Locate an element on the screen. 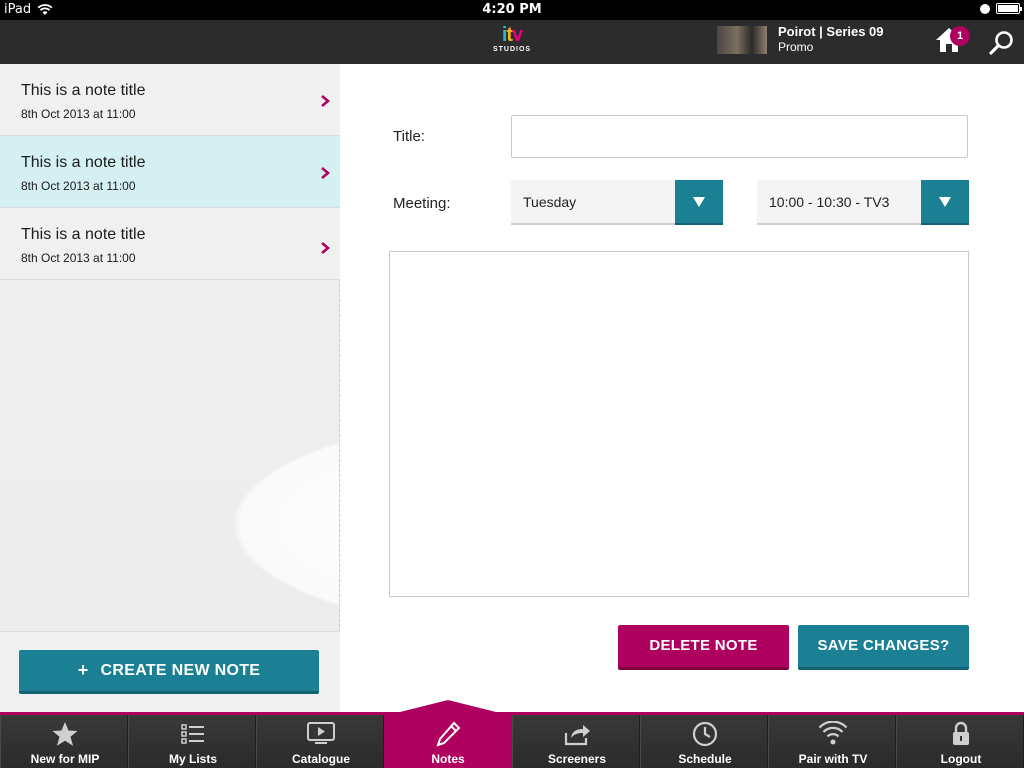 Image resolution: width=1024 pixels, height=768 pixels. tab-my-lists: My Lists is located at coordinates (192, 741).